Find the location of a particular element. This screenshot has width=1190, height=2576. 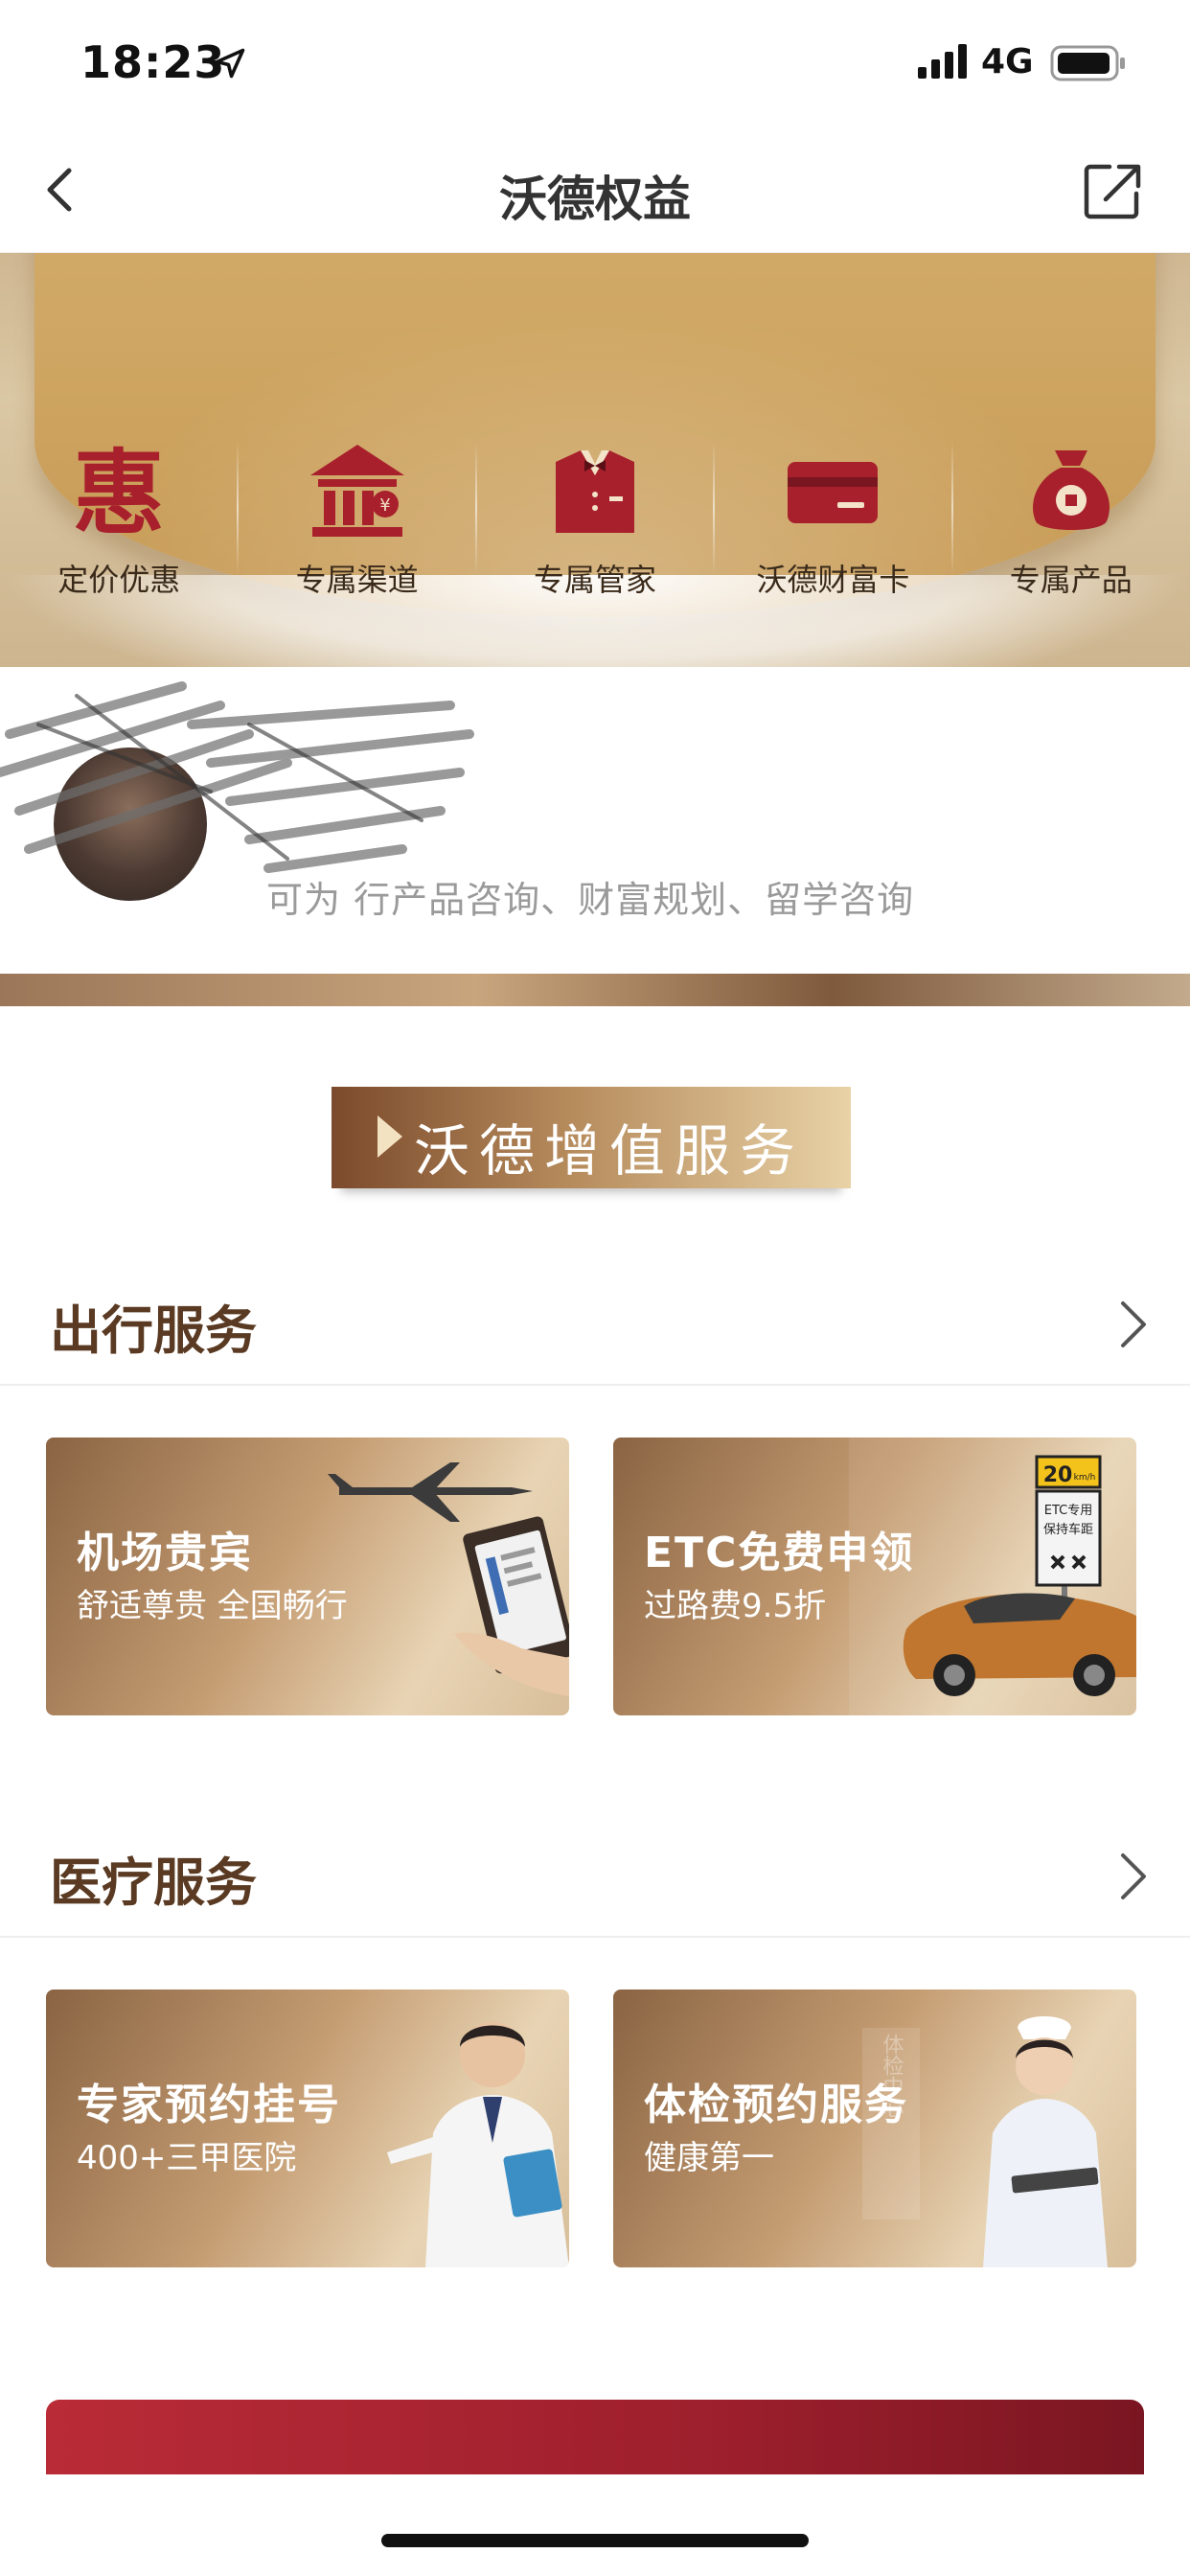

perk-label: 定价优惠 is located at coordinates (119, 580).